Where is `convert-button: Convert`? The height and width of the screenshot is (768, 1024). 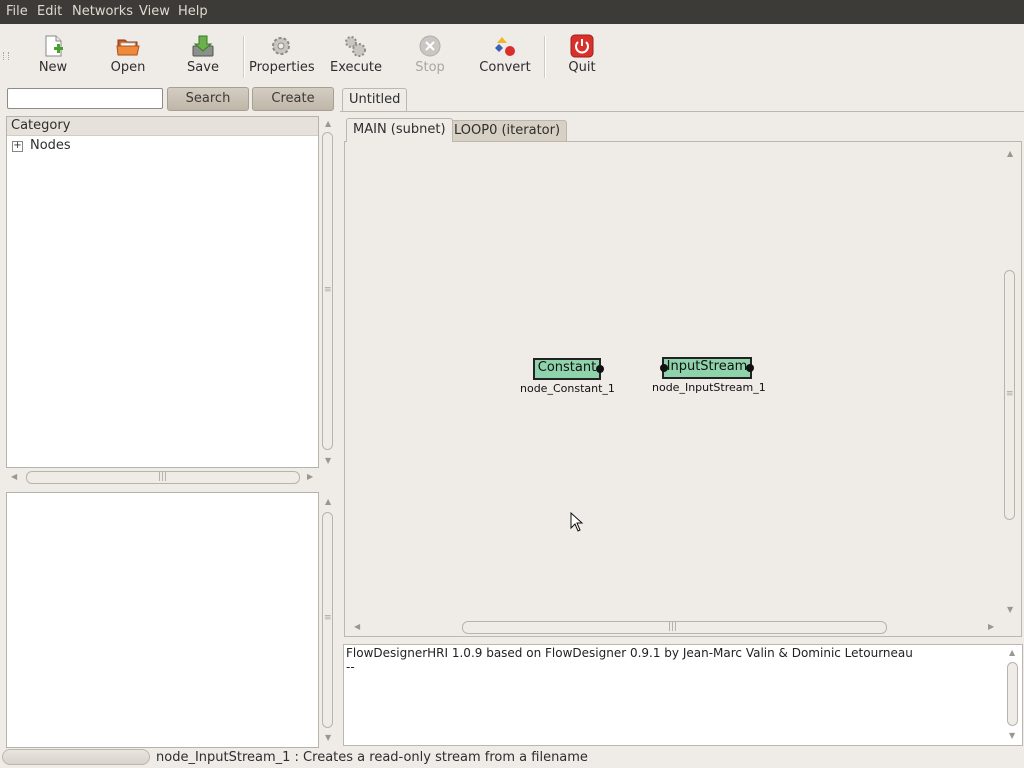 convert-button: Convert is located at coordinates (505, 54).